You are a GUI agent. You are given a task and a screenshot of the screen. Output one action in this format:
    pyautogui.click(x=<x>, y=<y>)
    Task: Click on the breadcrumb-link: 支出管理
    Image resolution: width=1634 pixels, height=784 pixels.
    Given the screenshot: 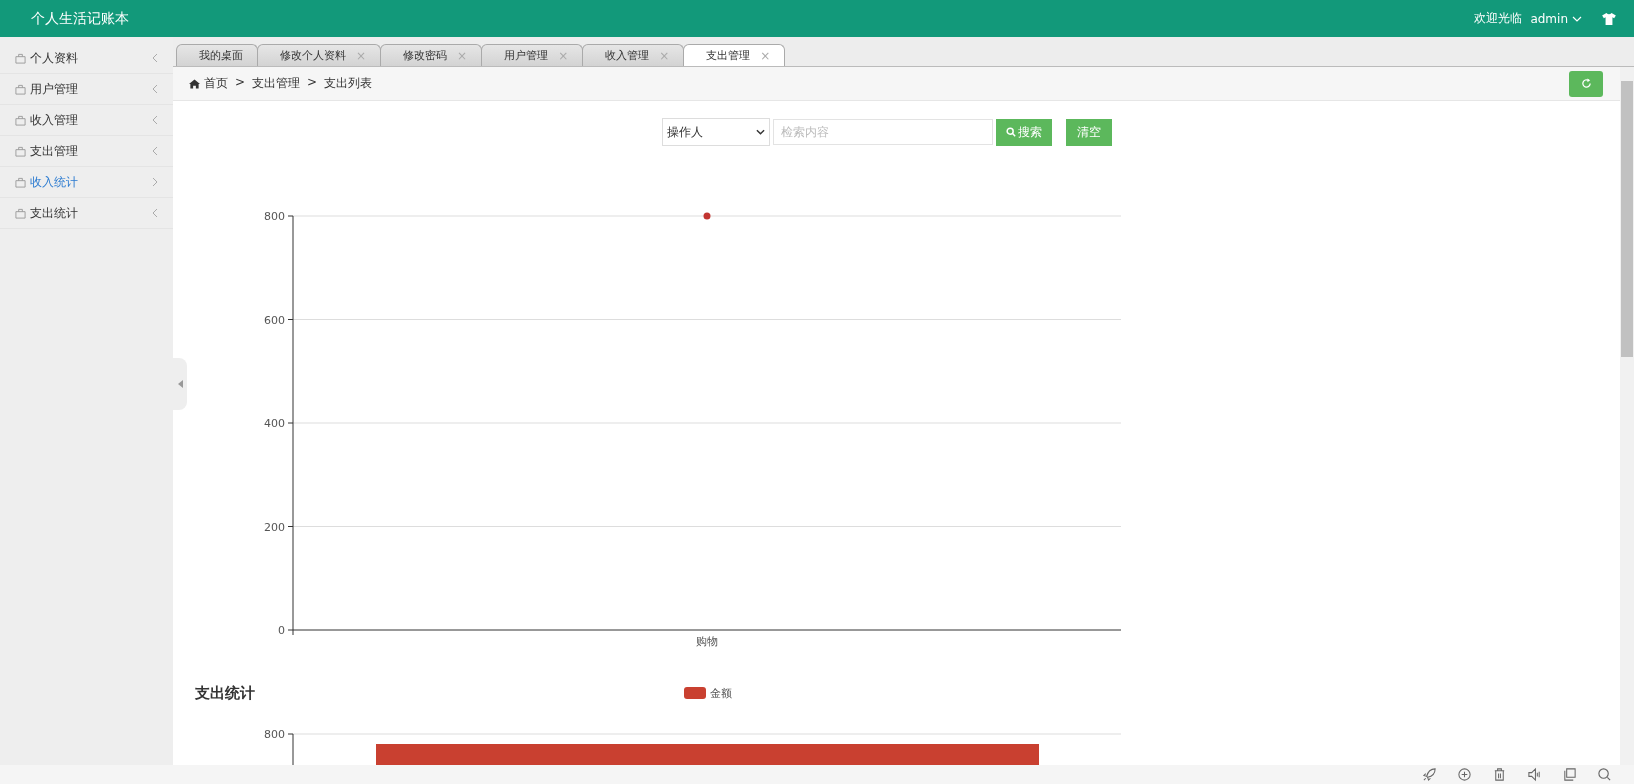 What is the action you would take?
    pyautogui.click(x=276, y=83)
    